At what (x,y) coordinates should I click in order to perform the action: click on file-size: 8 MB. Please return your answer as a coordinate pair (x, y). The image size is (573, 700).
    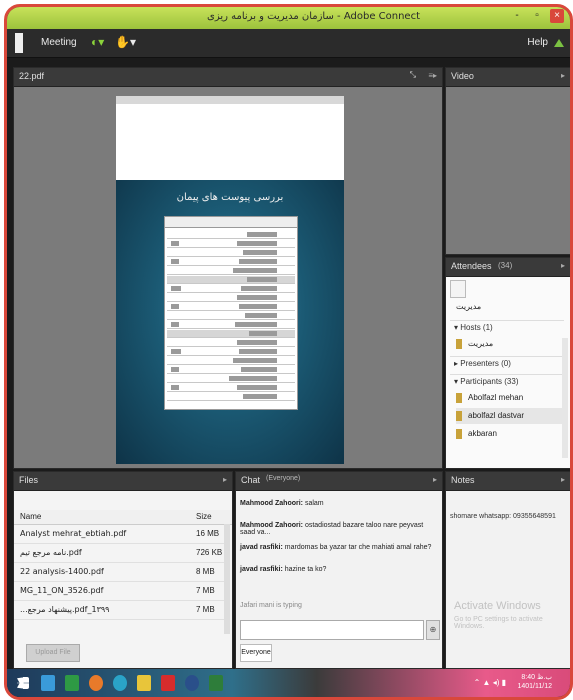
    Looking at the image, I should click on (205, 571).